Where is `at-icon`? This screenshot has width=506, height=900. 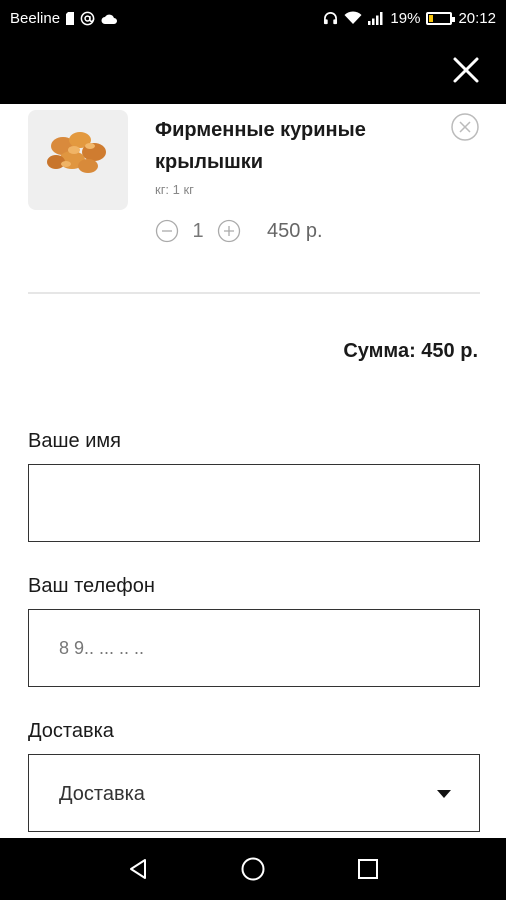
at-icon is located at coordinates (87, 18).